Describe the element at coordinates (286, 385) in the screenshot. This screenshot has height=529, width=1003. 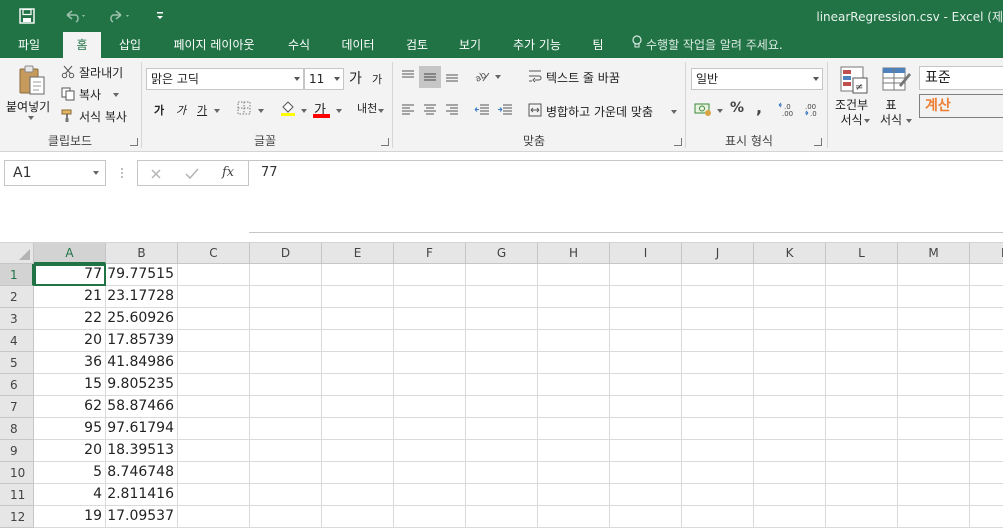
I see `cell-d6` at that location.